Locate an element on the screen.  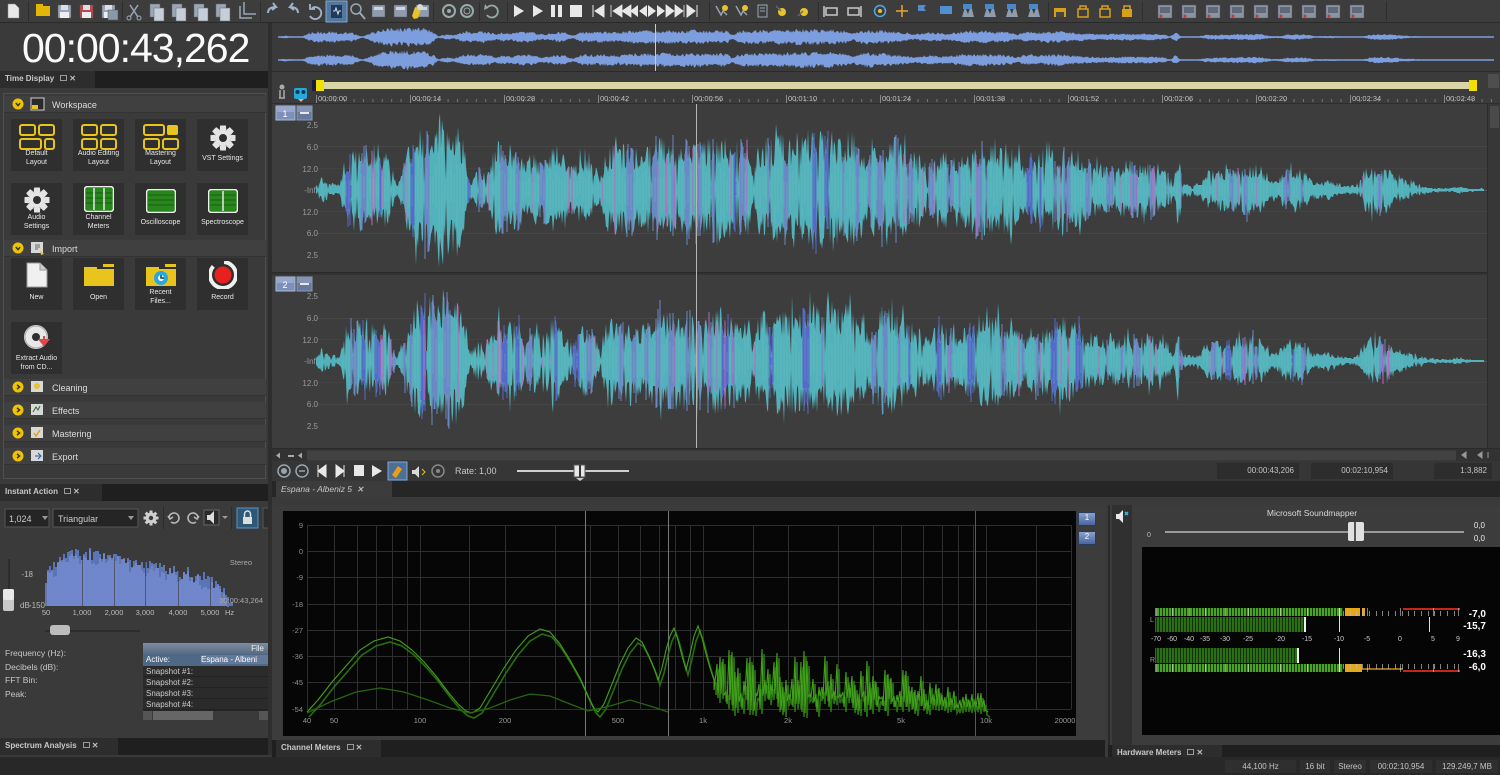
svg-text: Triangular is located at coordinates (78, 519).